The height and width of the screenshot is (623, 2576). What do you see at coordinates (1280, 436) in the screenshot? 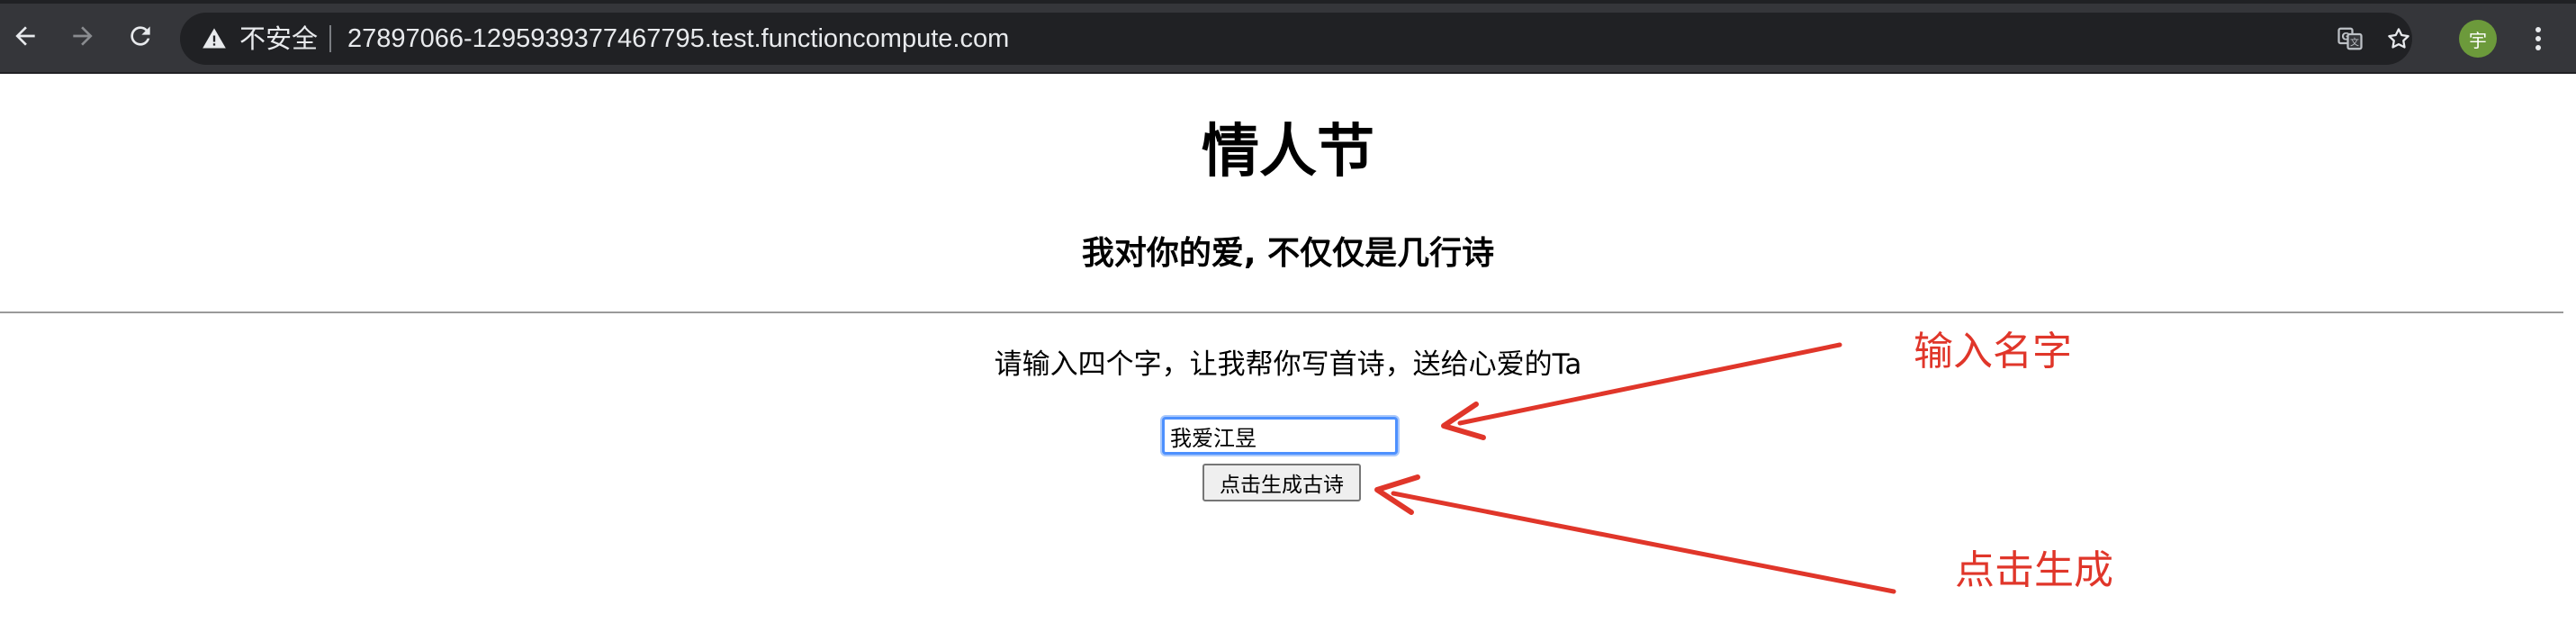
I see `name-input` at bounding box center [1280, 436].